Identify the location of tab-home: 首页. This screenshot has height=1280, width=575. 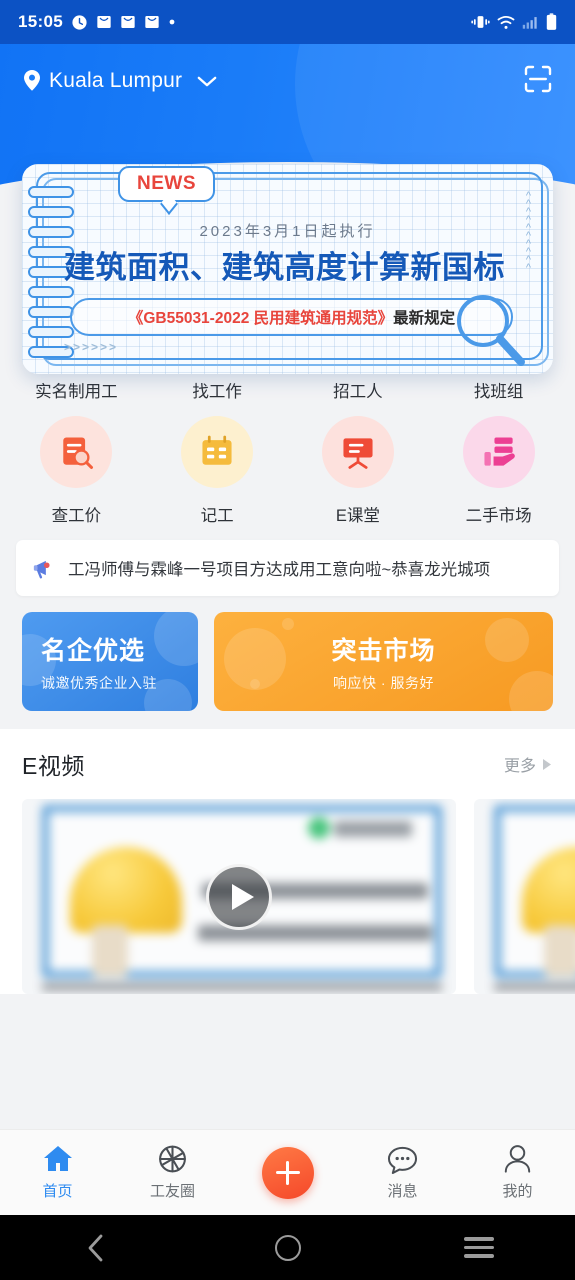
(57, 1172).